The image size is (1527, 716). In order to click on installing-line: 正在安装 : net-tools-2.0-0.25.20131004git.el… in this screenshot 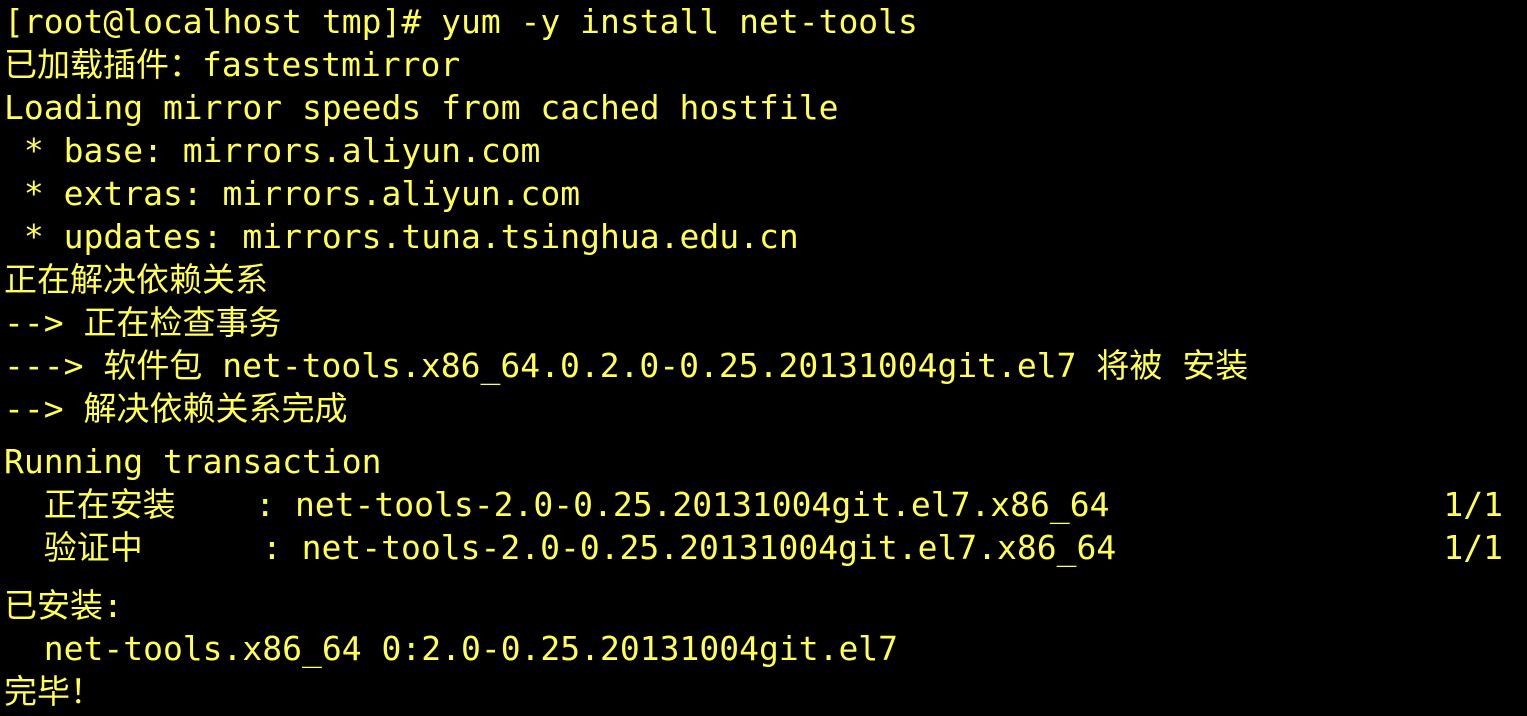, I will do `click(557, 504)`.